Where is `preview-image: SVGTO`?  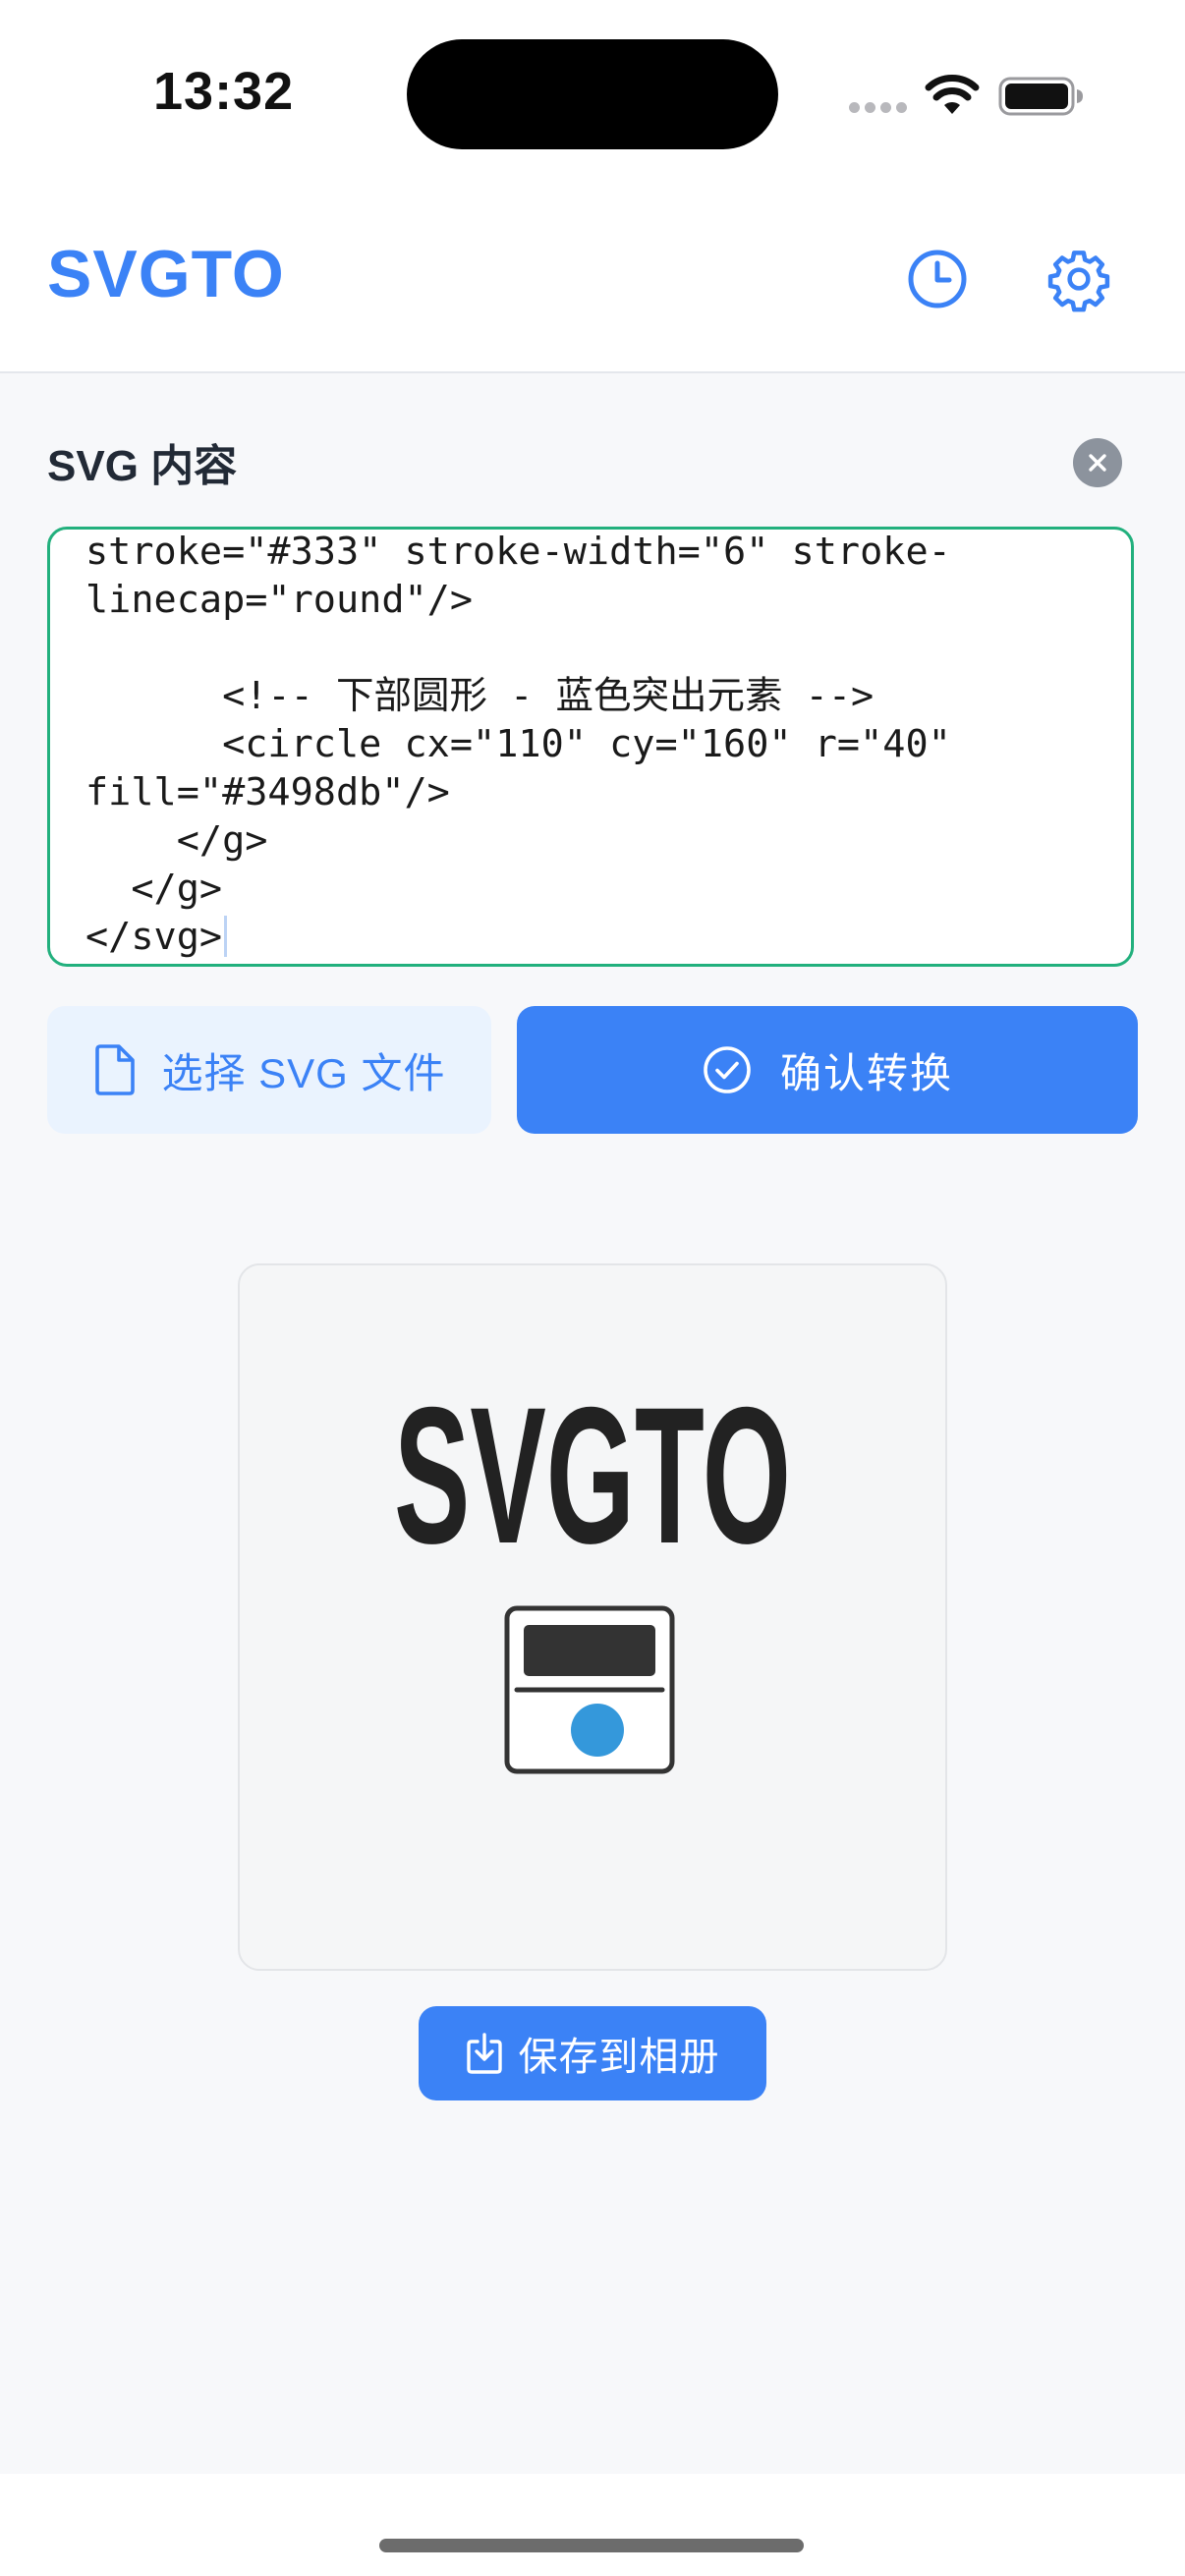
preview-image: SVGTO is located at coordinates (592, 1570).